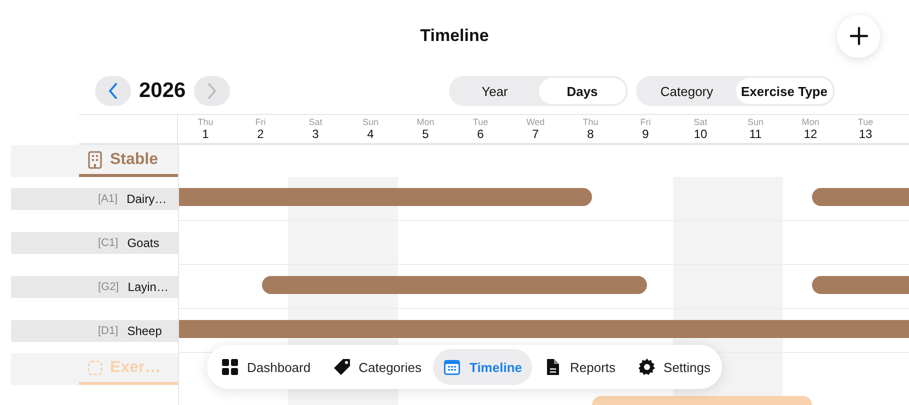  Describe the element at coordinates (315, 134) in the screenshot. I see `day-number: 3` at that location.